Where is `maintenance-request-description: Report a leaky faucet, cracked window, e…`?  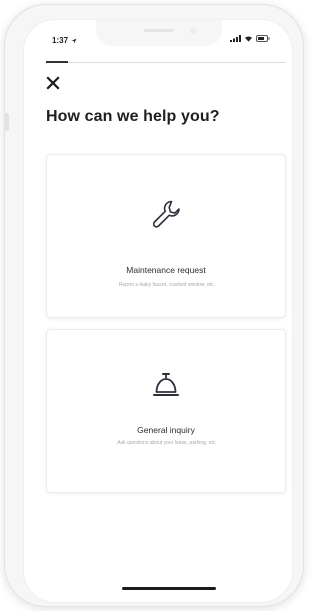 maintenance-request-description: Report a leaky faucet, cracked window, e… is located at coordinates (167, 285).